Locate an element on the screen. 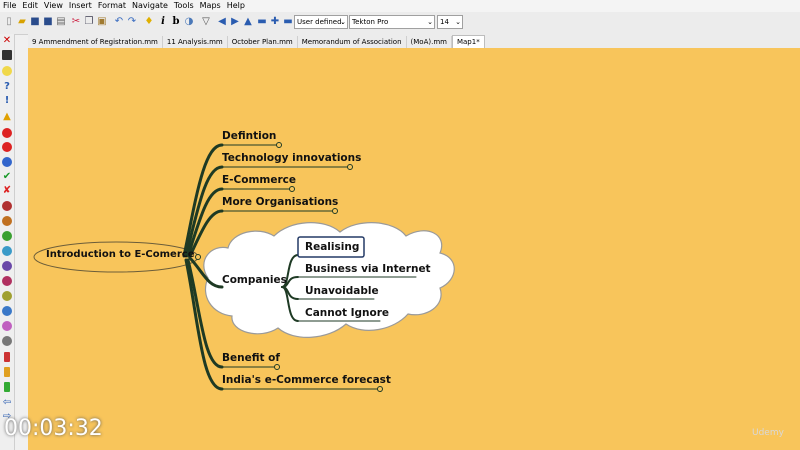  menu-maps: Maps is located at coordinates (210, 6).